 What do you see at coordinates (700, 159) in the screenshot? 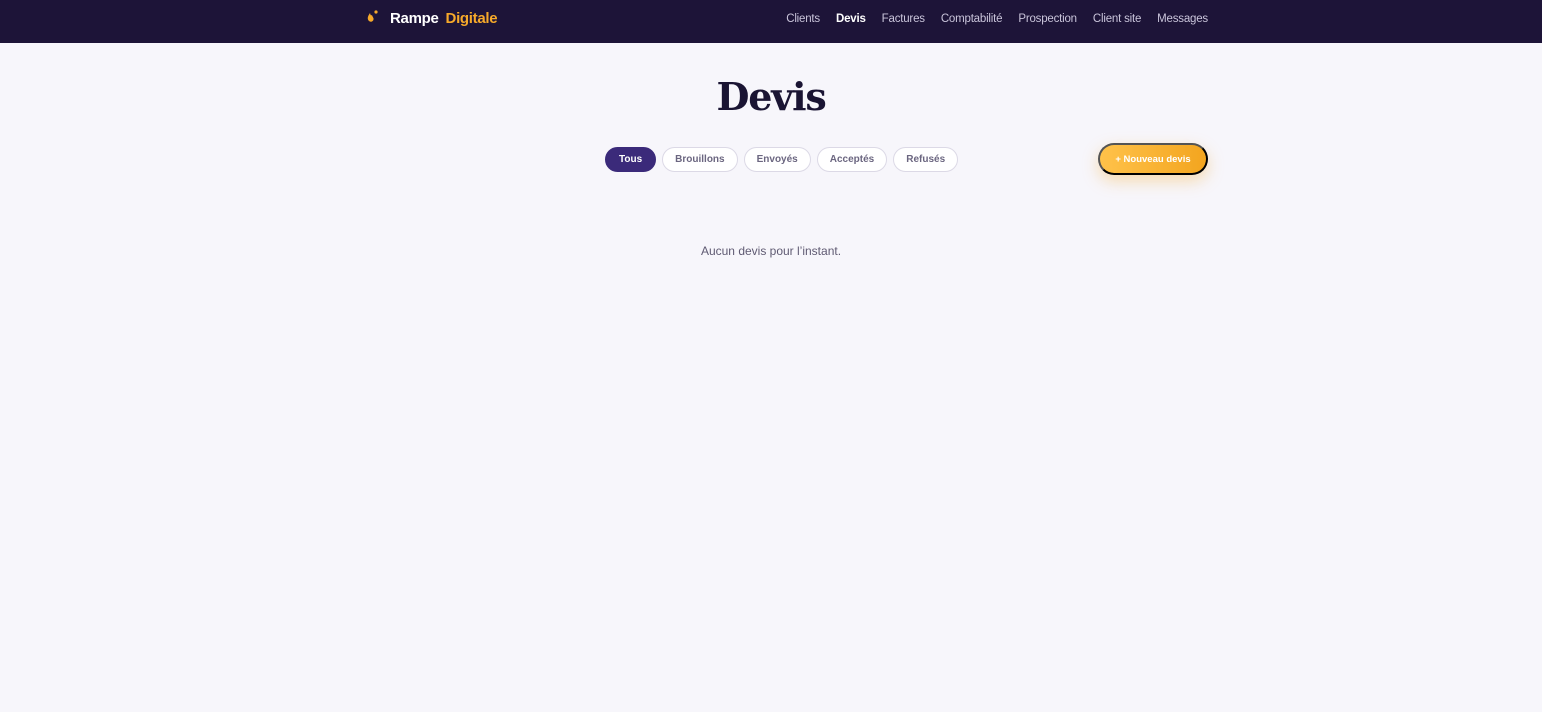
I see `filter-brouillons: Brouillons` at bounding box center [700, 159].